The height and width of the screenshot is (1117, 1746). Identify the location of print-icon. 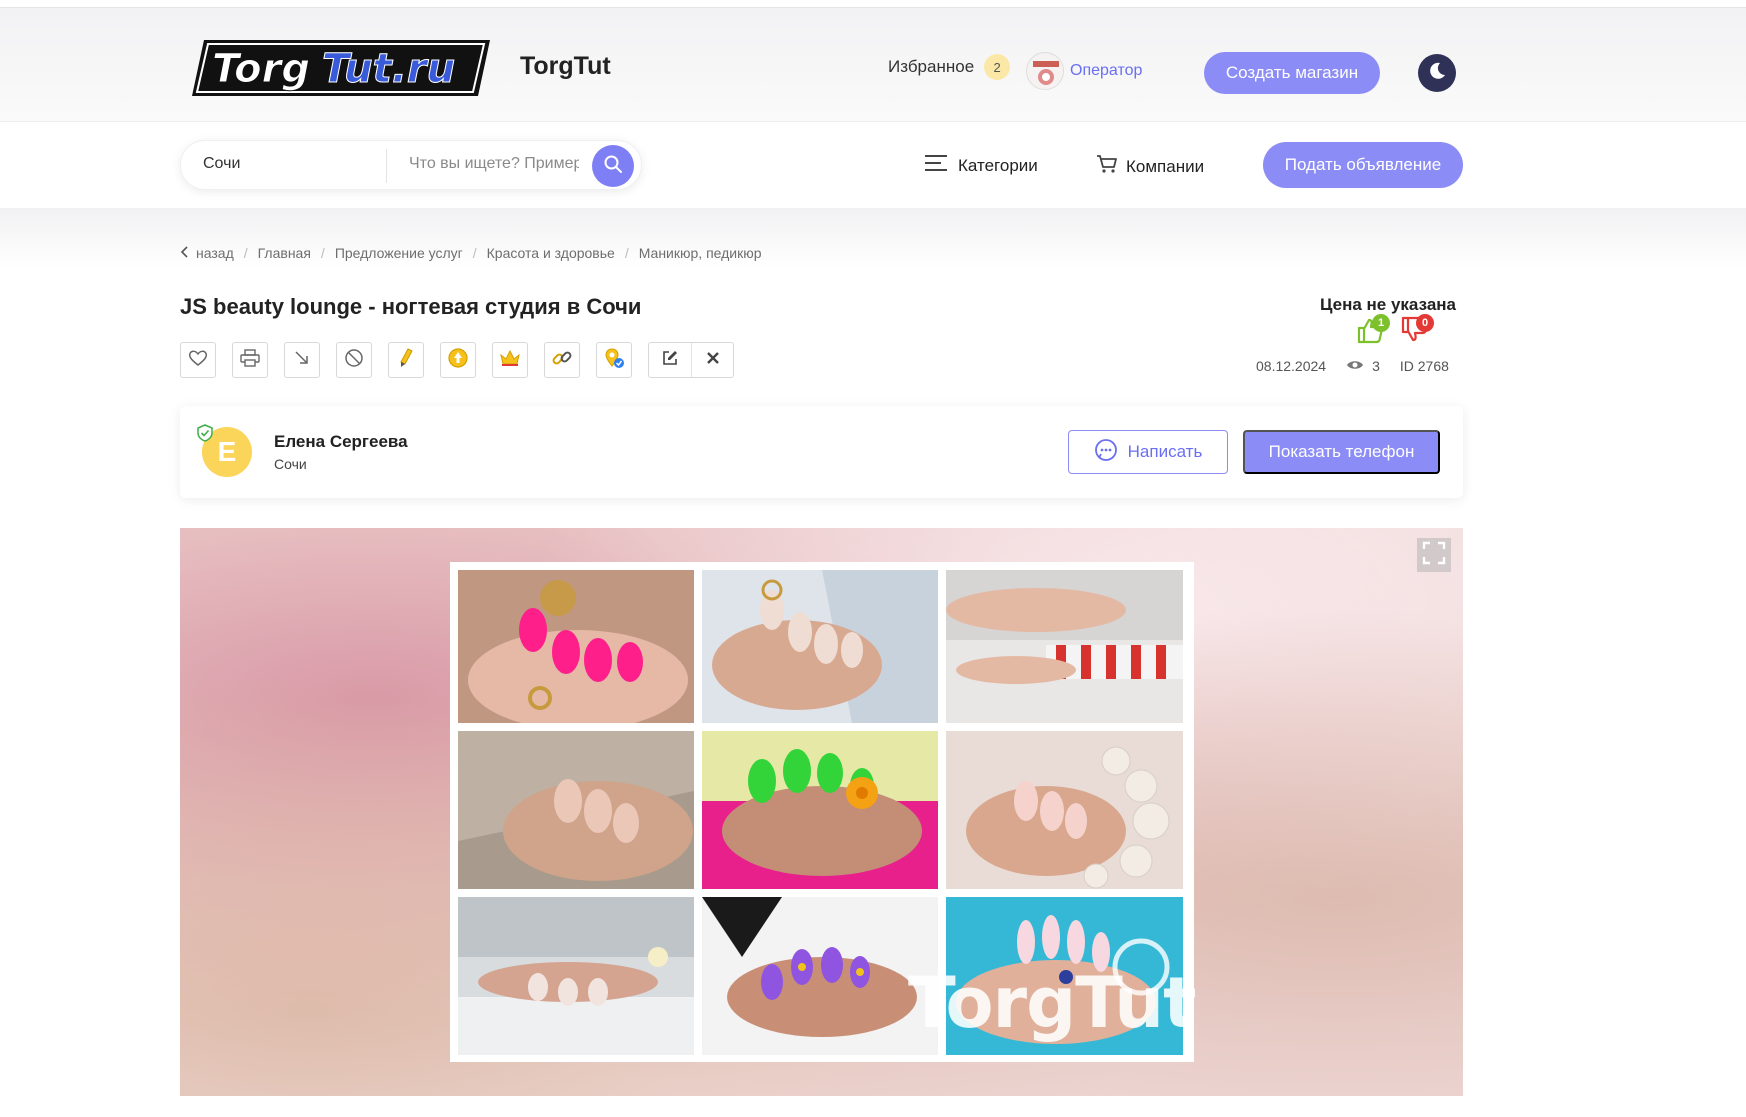
(250, 360).